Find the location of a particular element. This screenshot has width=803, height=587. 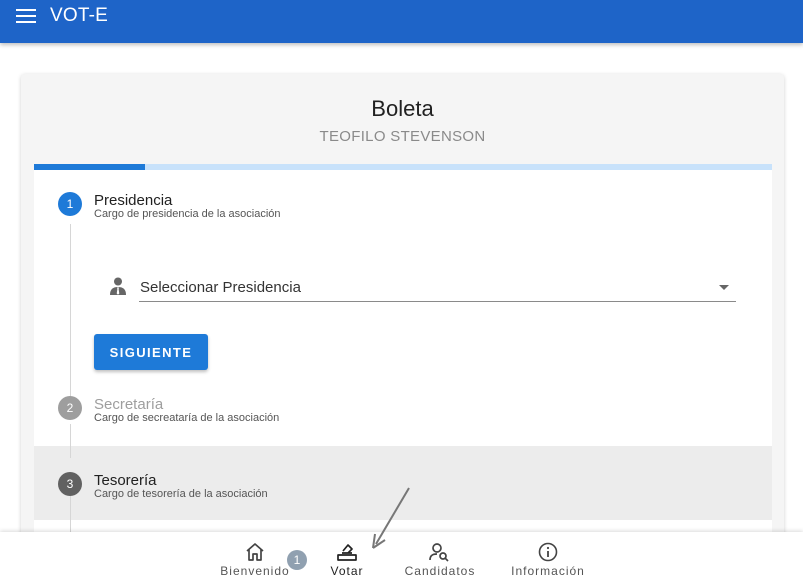

dropdown-arrow-icon is located at coordinates (724, 287).